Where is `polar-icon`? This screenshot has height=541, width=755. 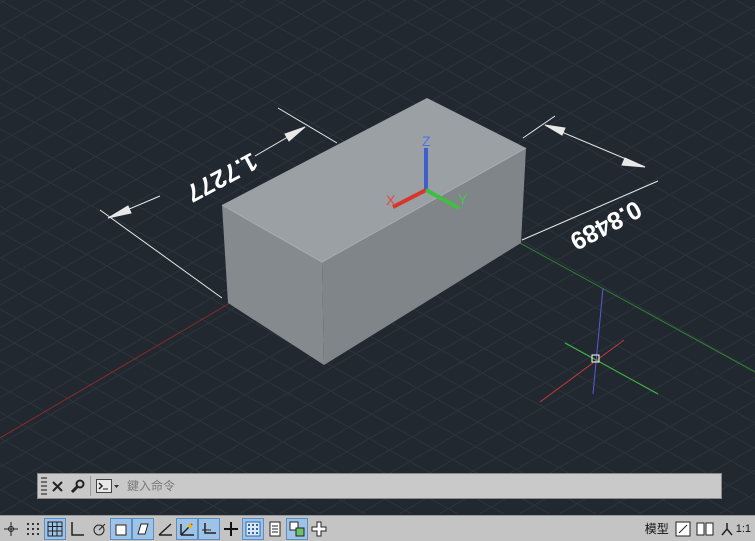 polar-icon is located at coordinates (99, 529).